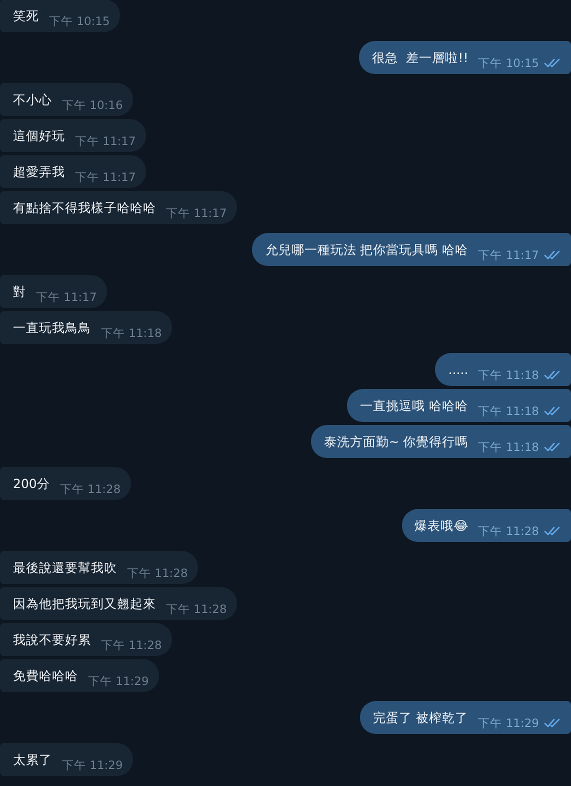 Image resolution: width=571 pixels, height=786 pixels. I want to click on message-text: 爆表哦😂, so click(441, 526).